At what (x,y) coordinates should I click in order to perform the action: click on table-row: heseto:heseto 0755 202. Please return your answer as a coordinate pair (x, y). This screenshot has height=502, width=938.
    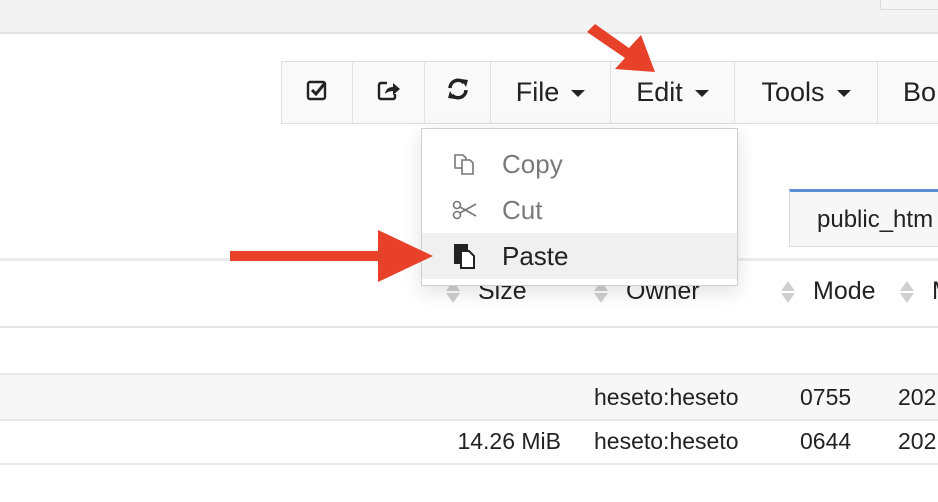
    Looking at the image, I should click on (469, 397).